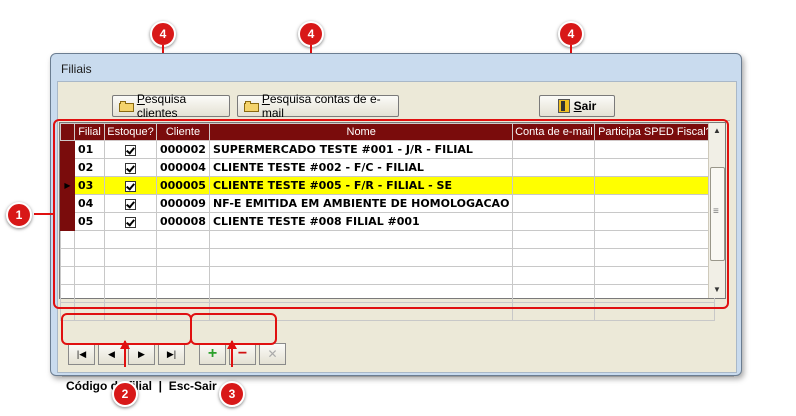 The image size is (796, 416). I want to click on pesquisa-clientes-button: Pesquisa clientes, so click(171, 106).